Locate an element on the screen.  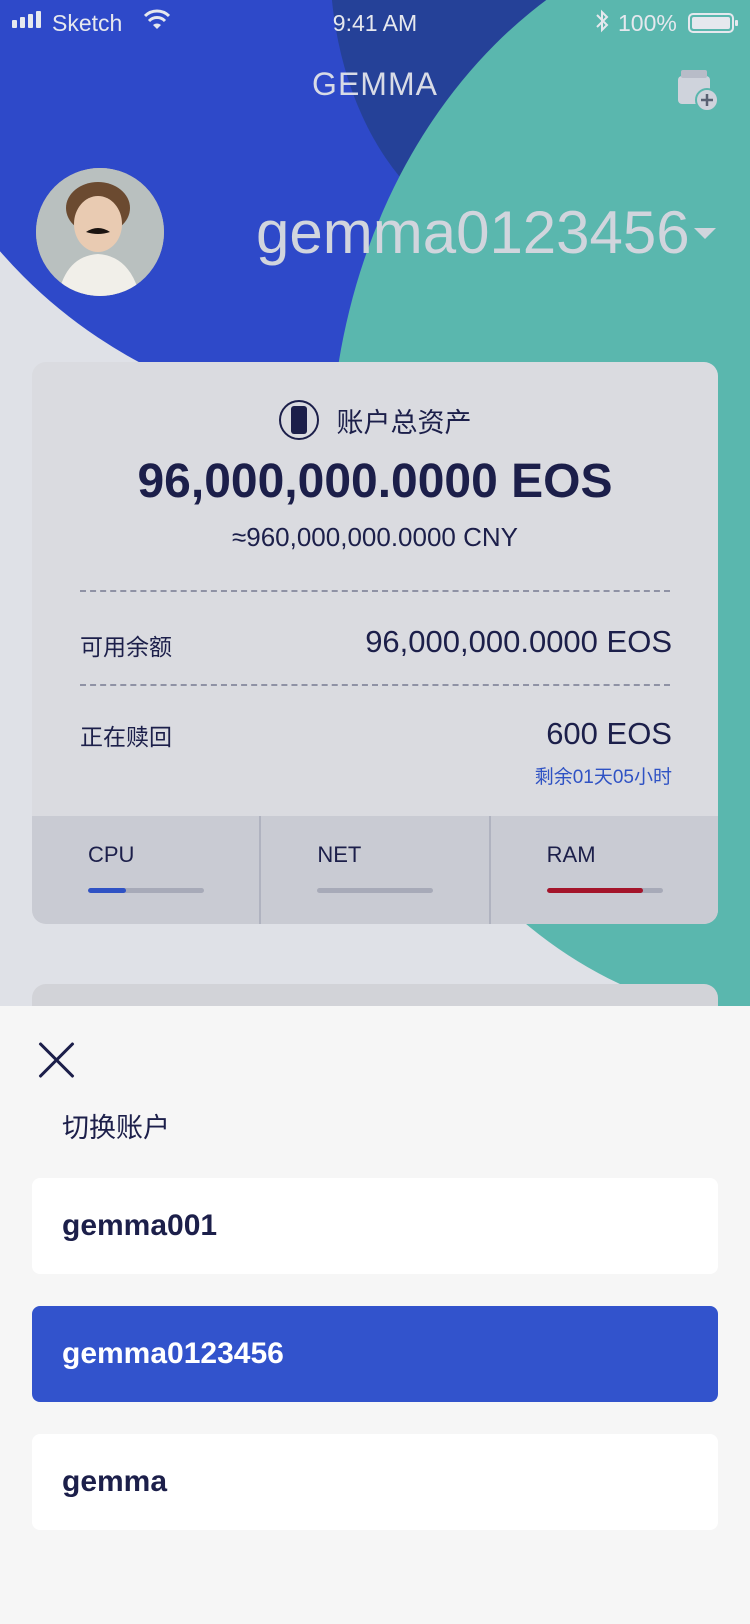
app-title: GEMMA is located at coordinates (375, 84).